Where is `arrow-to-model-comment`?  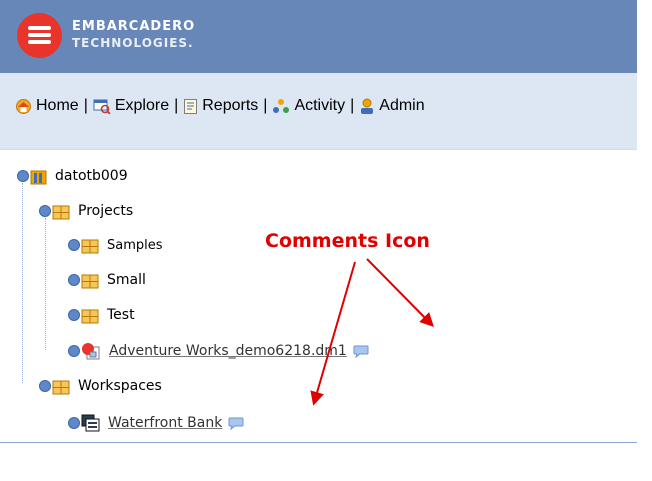
arrow-to-model-comment is located at coordinates (400, 292).